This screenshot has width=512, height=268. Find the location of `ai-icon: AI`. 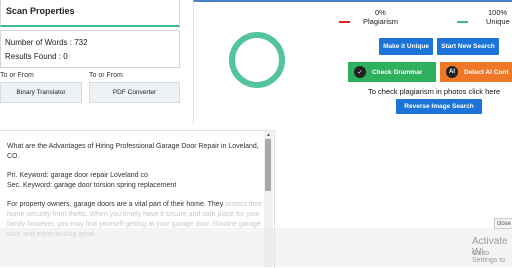

ai-icon: AI is located at coordinates (452, 72).